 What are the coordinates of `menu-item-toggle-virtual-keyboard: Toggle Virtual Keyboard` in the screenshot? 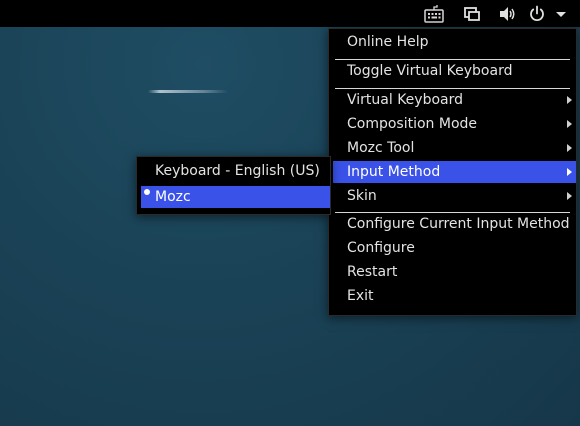 It's located at (452, 71).